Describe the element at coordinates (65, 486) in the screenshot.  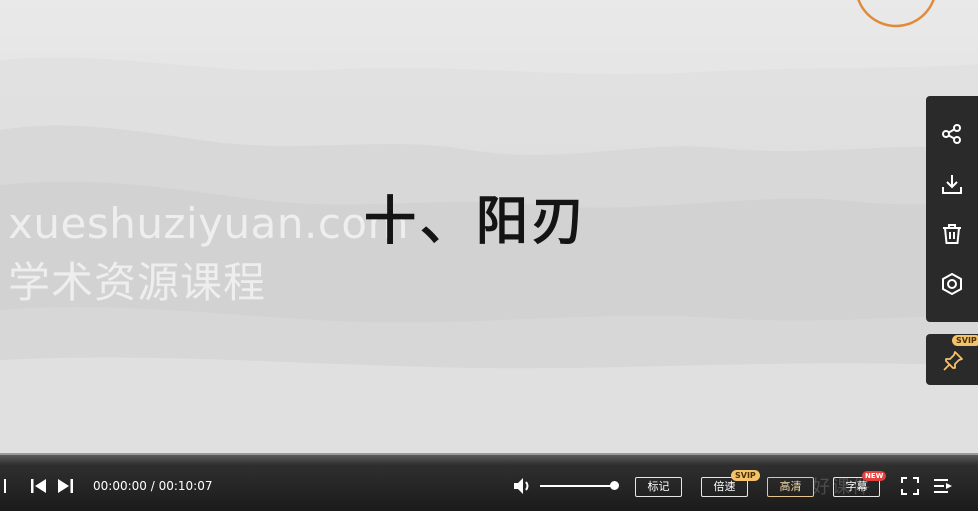
I see `next-icon` at that location.